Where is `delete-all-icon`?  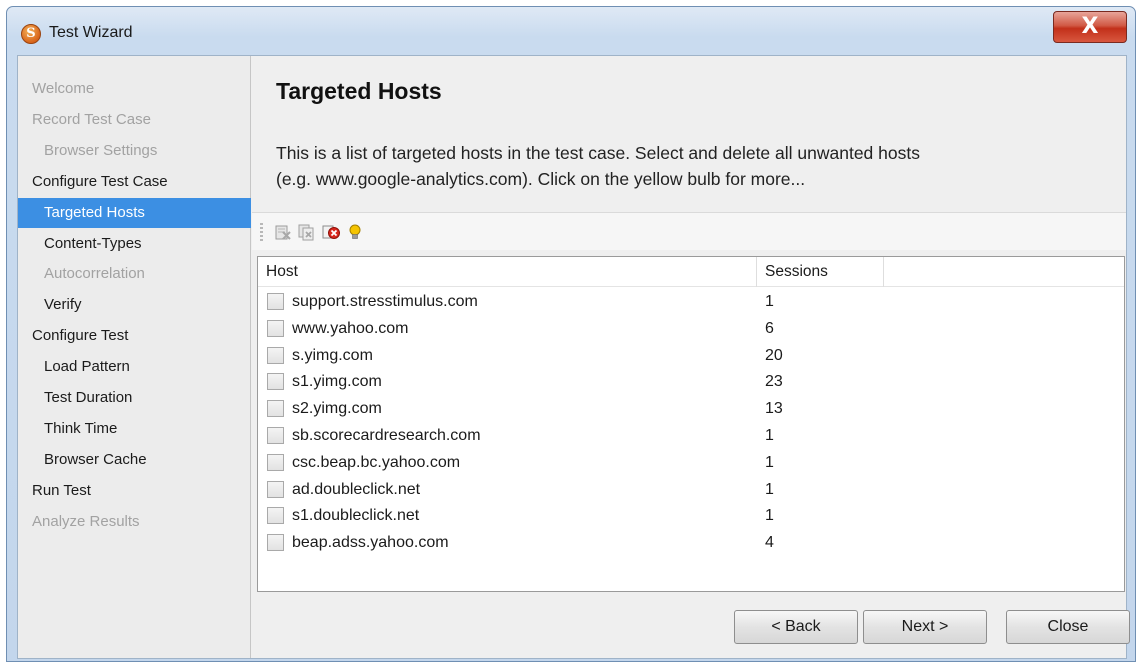 delete-all-icon is located at coordinates (307, 232).